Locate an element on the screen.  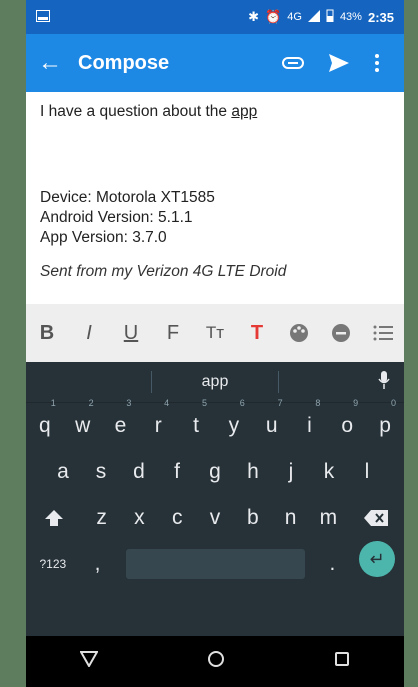
bluetooth-icon: ✱ is located at coordinates (254, 16).